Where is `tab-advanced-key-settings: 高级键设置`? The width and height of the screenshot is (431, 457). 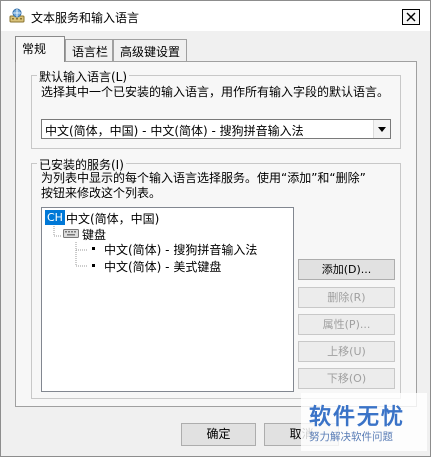
tab-advanced-key-settings: 高级键设置 is located at coordinates (150, 50).